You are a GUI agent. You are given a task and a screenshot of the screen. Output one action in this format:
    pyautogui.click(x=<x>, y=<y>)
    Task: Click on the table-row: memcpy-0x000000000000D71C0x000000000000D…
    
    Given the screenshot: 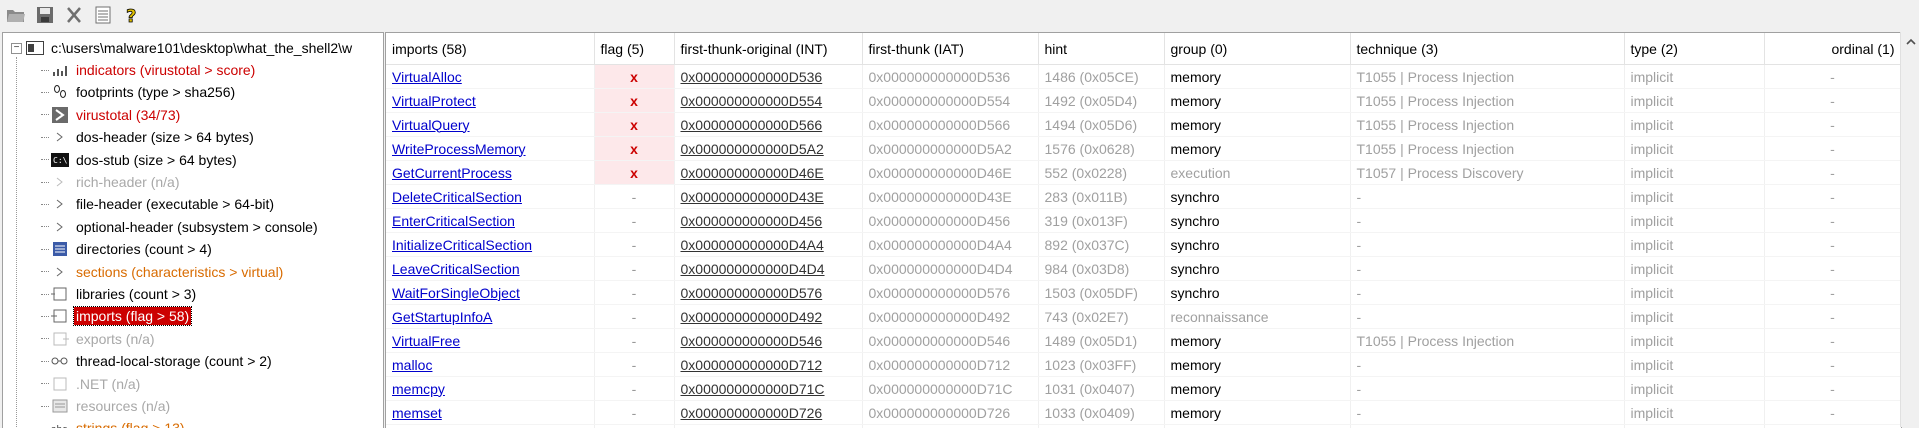 What is the action you would take?
    pyautogui.click(x=1143, y=389)
    